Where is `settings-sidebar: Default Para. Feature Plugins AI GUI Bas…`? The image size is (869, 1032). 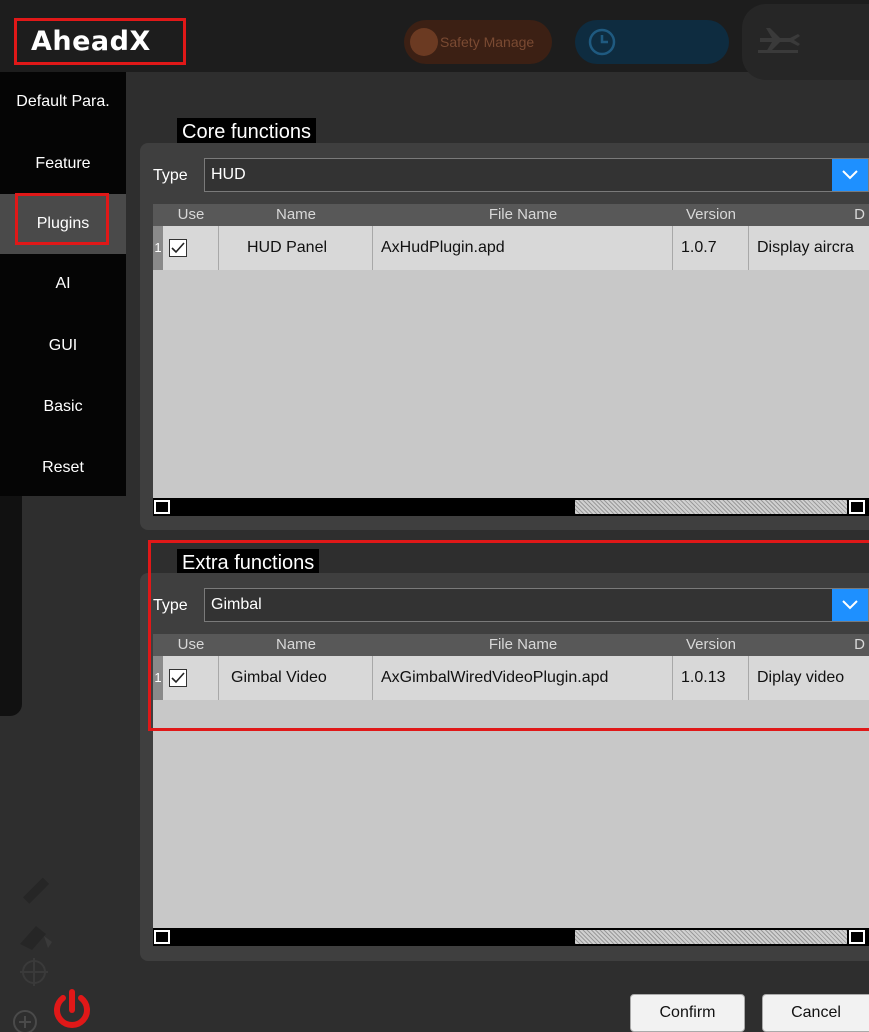 settings-sidebar: Default Para. Feature Plugins AI GUI Bas… is located at coordinates (63, 284).